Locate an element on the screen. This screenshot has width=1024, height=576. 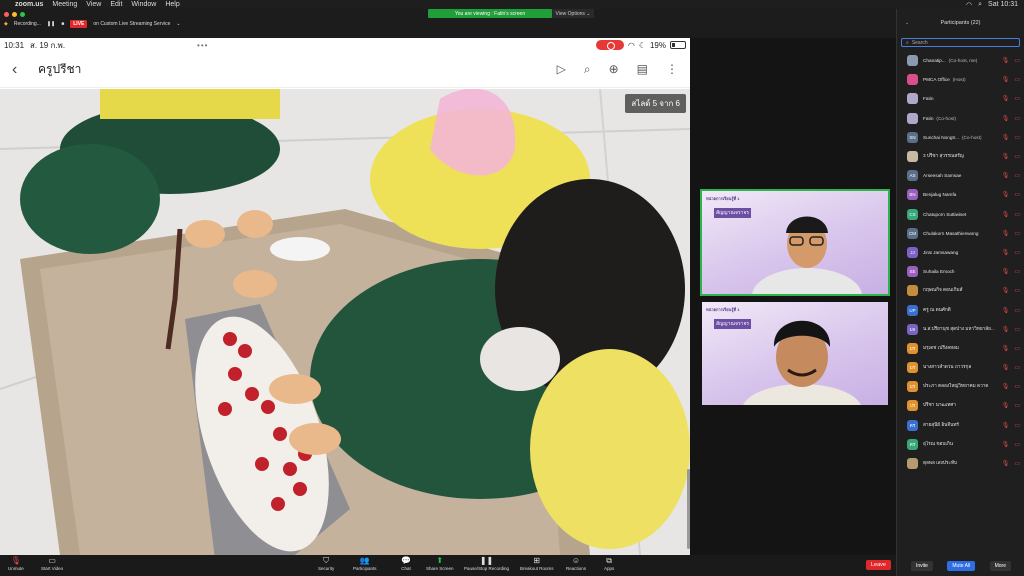
zoom-window-button is located at coordinates (22, 14).